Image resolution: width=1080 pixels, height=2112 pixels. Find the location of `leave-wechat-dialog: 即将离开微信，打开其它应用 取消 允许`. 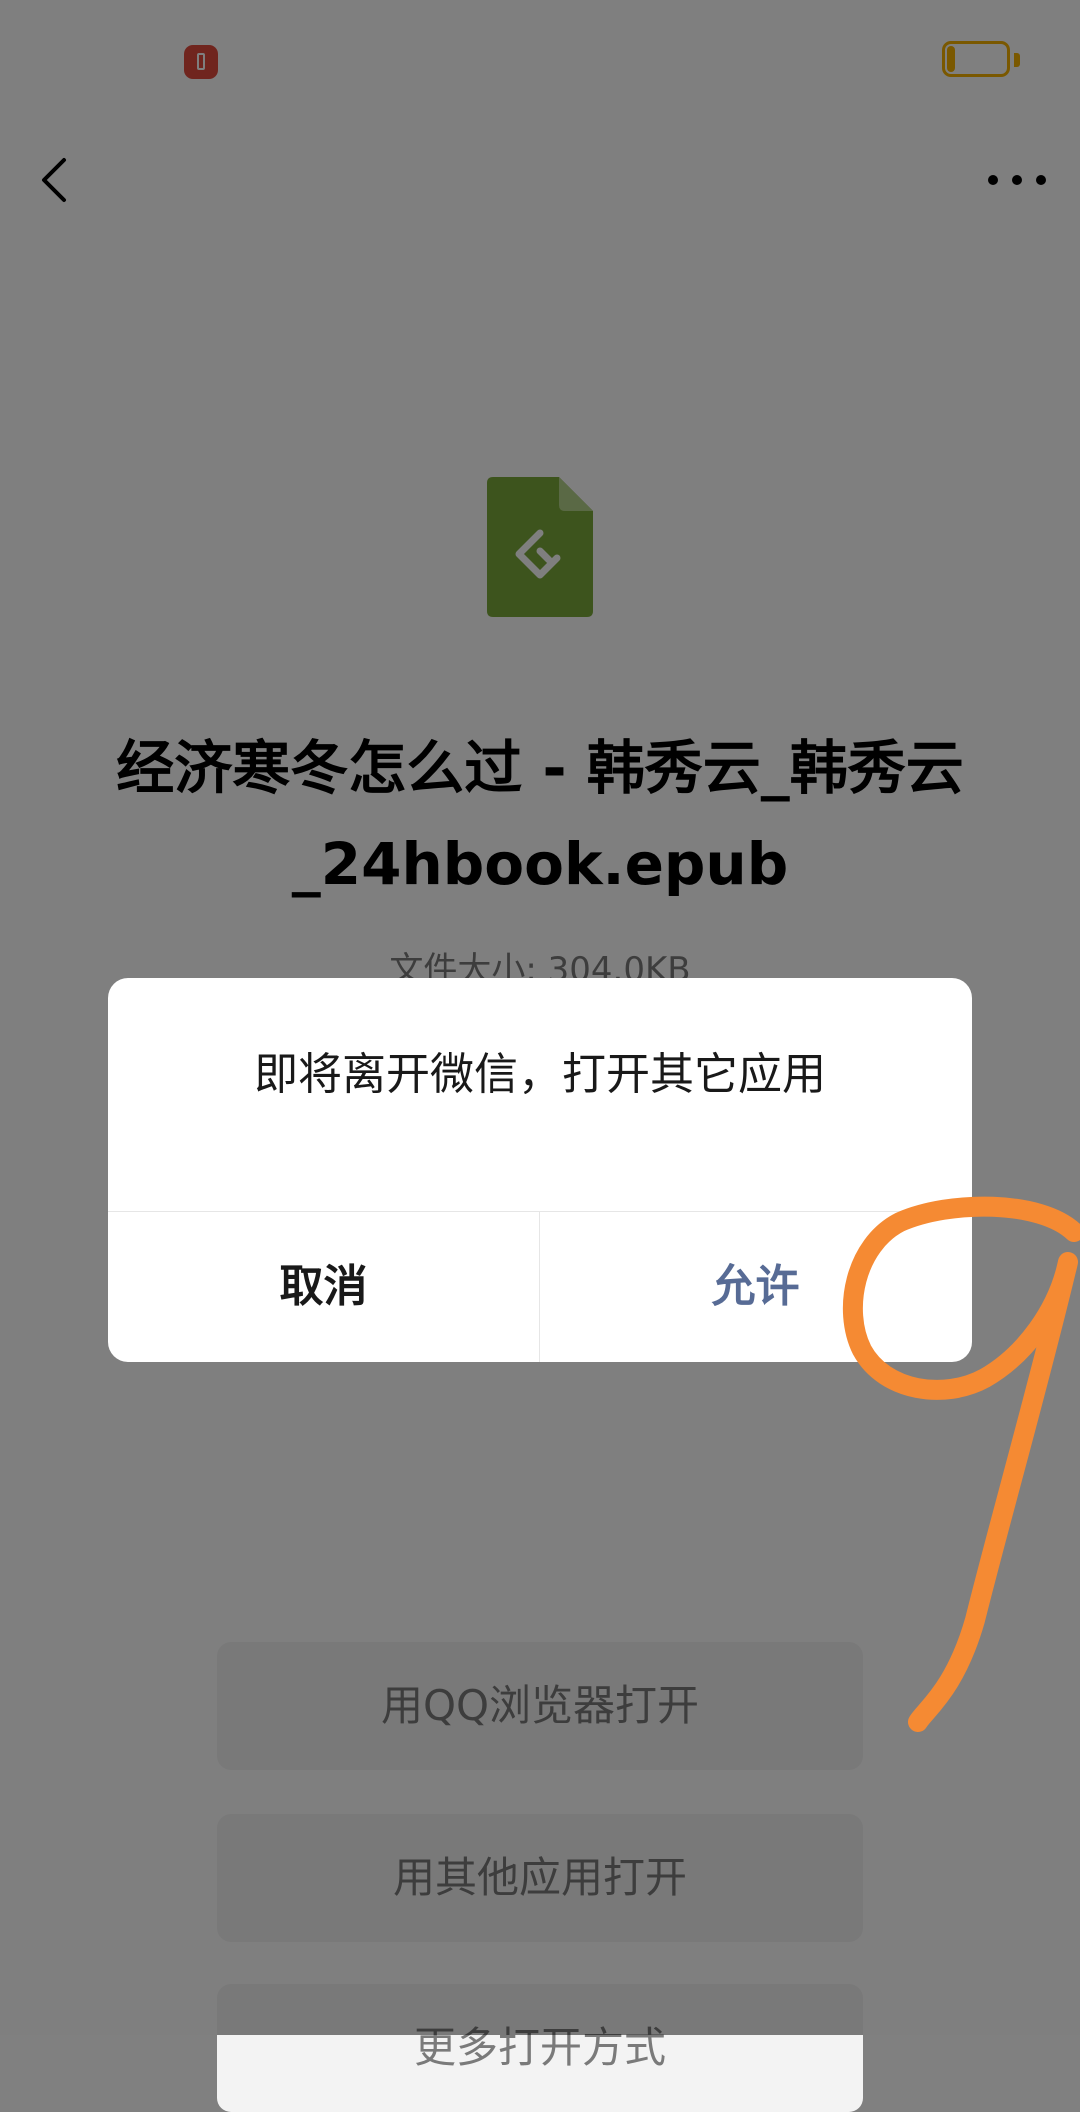

leave-wechat-dialog: 即将离开微信，打开其它应用 取消 允许 is located at coordinates (540, 1170).